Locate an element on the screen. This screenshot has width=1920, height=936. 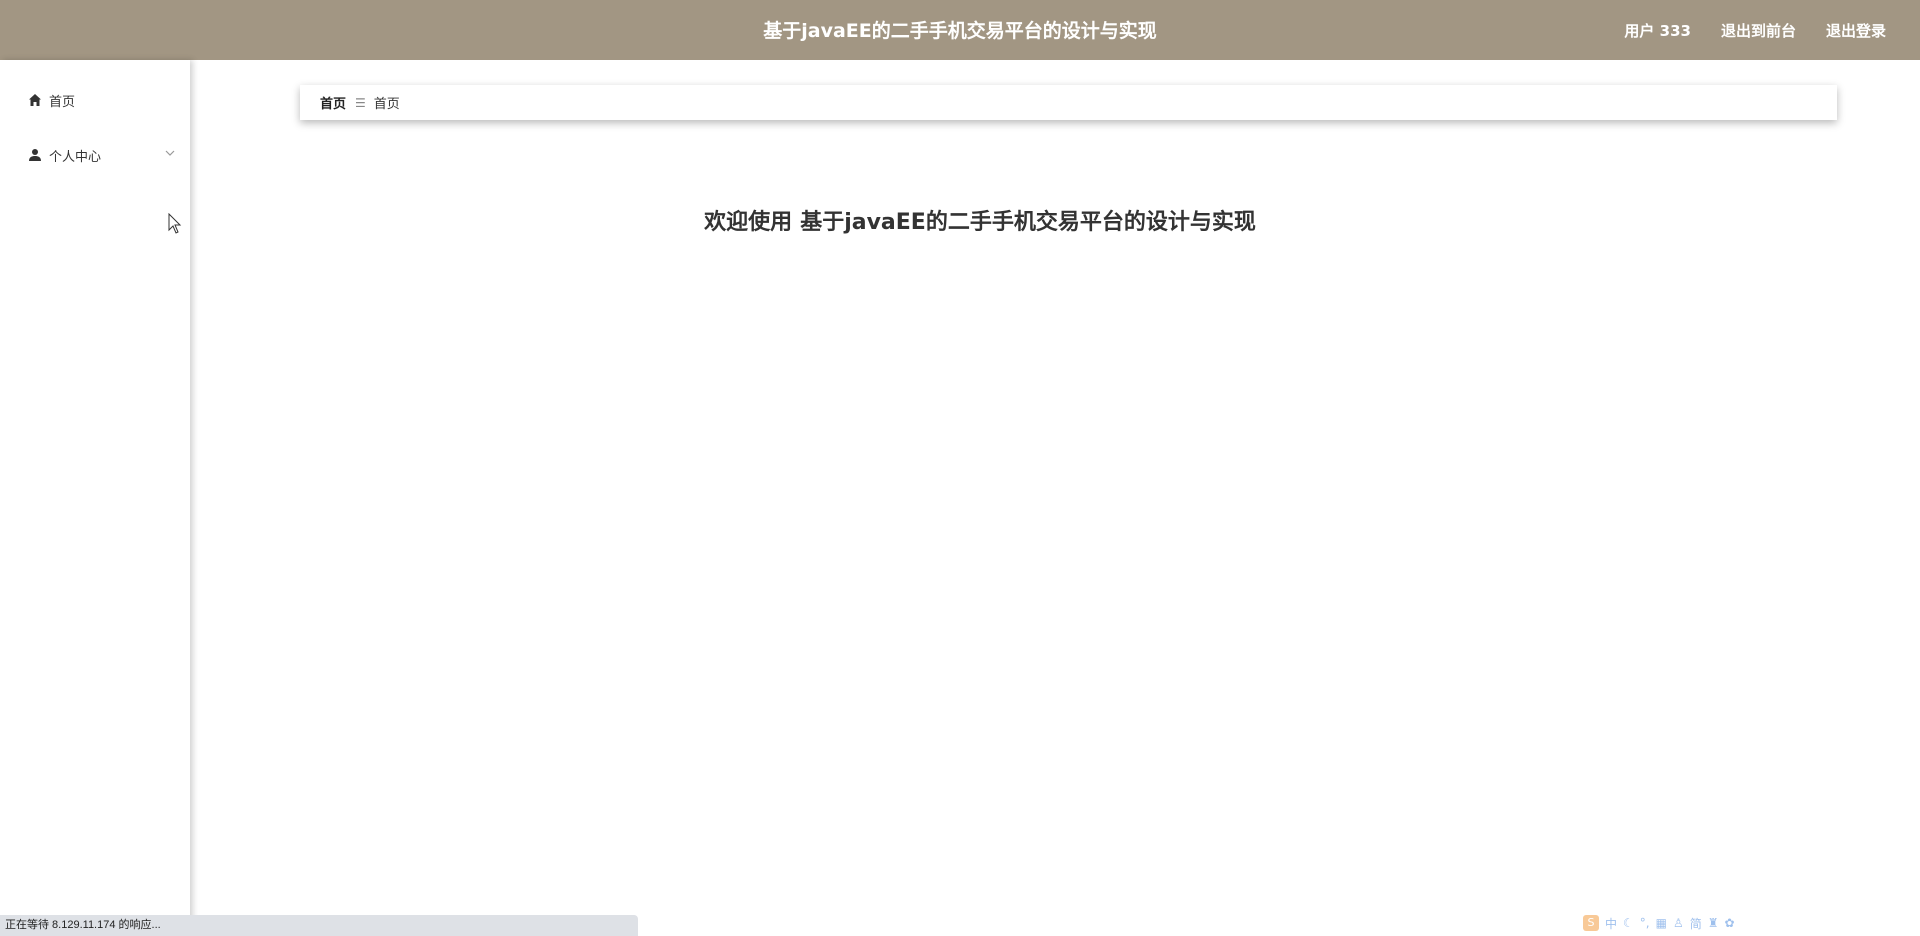
sidebar-item-label: 个人中心 is located at coordinates (75, 157).